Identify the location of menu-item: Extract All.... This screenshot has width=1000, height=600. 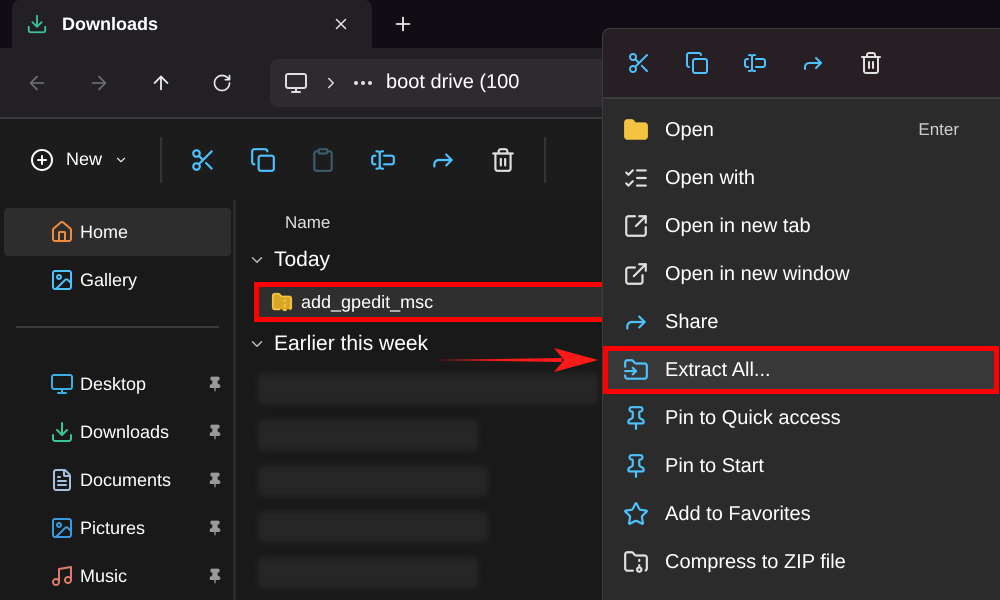
(801, 370).